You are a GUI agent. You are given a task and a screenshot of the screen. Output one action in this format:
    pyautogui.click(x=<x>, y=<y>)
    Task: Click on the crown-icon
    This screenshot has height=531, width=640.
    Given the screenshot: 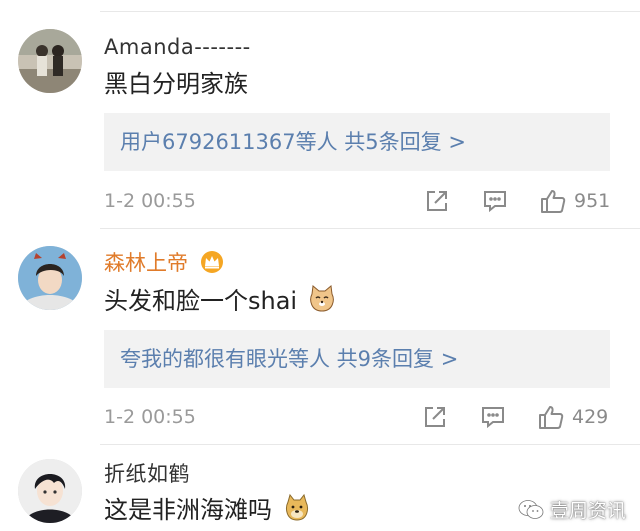 What is the action you would take?
    pyautogui.click(x=212, y=262)
    